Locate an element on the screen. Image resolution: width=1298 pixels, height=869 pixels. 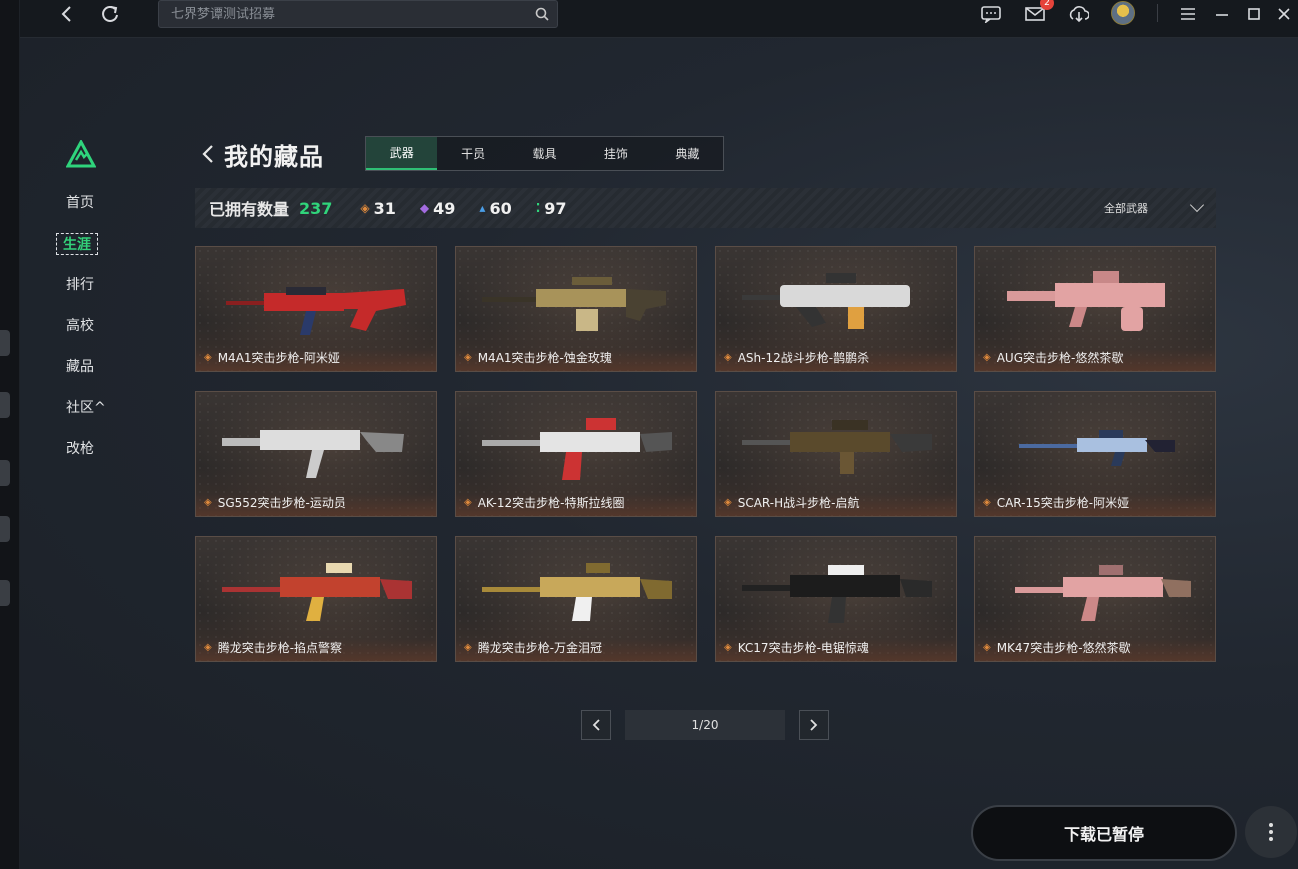
stat-blue: ▴ 60 is located at coordinates (495, 208).